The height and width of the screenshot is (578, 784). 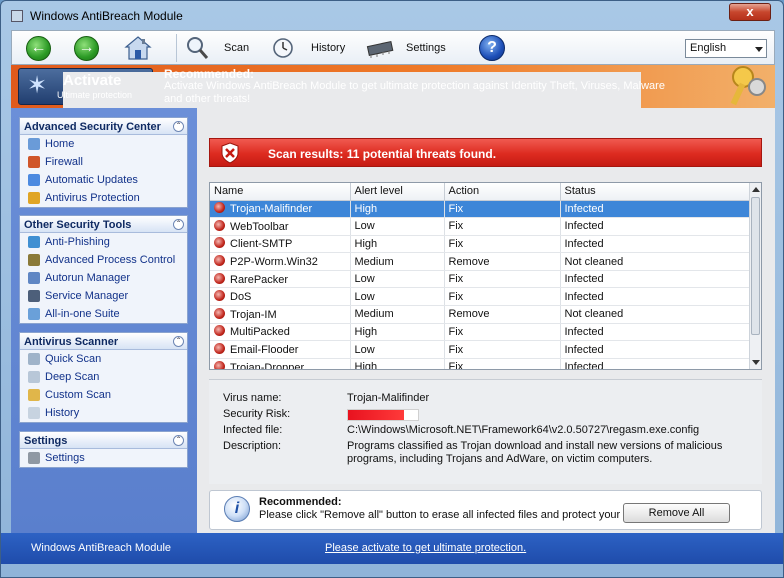 What do you see at coordinates (756, 189) in the screenshot?
I see `scroll-up-icon` at bounding box center [756, 189].